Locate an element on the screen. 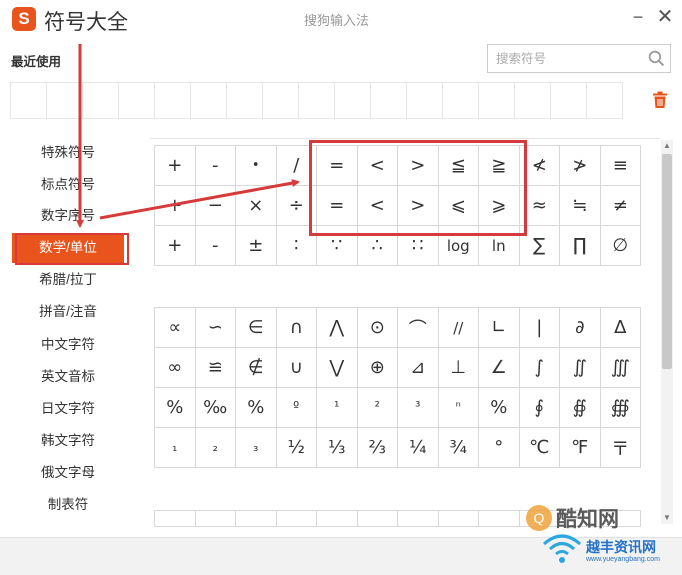 Image resolution: width=682 pixels, height=575 pixels. symbol-cell: ∽ is located at coordinates (215, 328).